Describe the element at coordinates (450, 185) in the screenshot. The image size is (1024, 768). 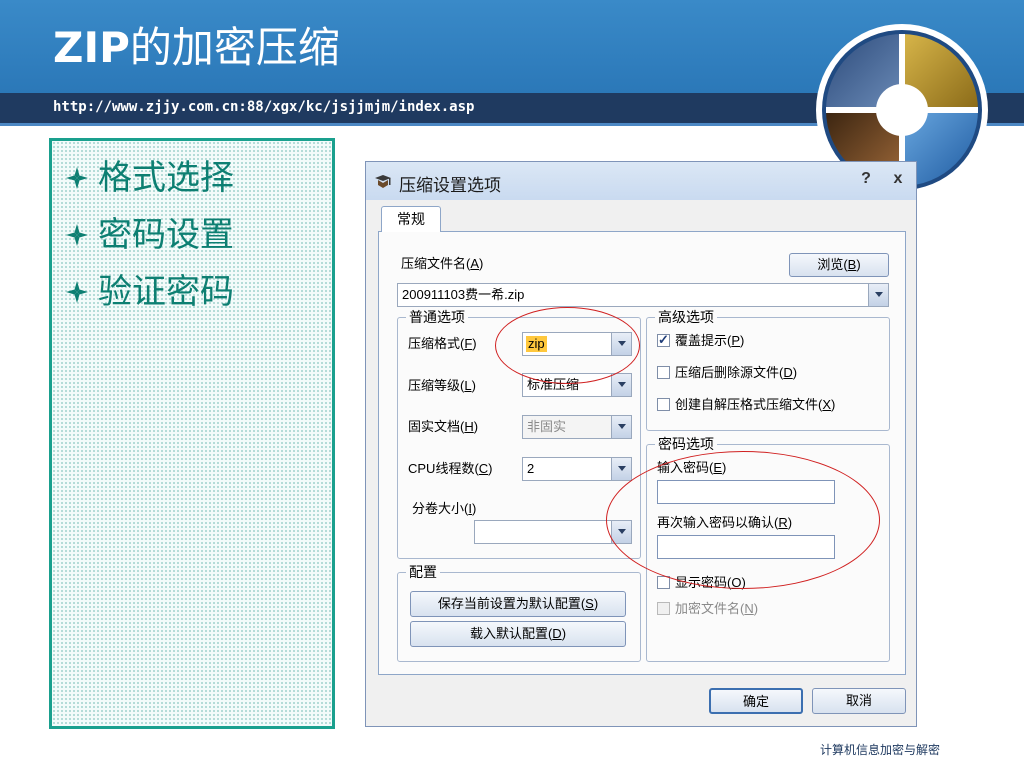
I see `dialog-title: 压缩设置选项` at that location.